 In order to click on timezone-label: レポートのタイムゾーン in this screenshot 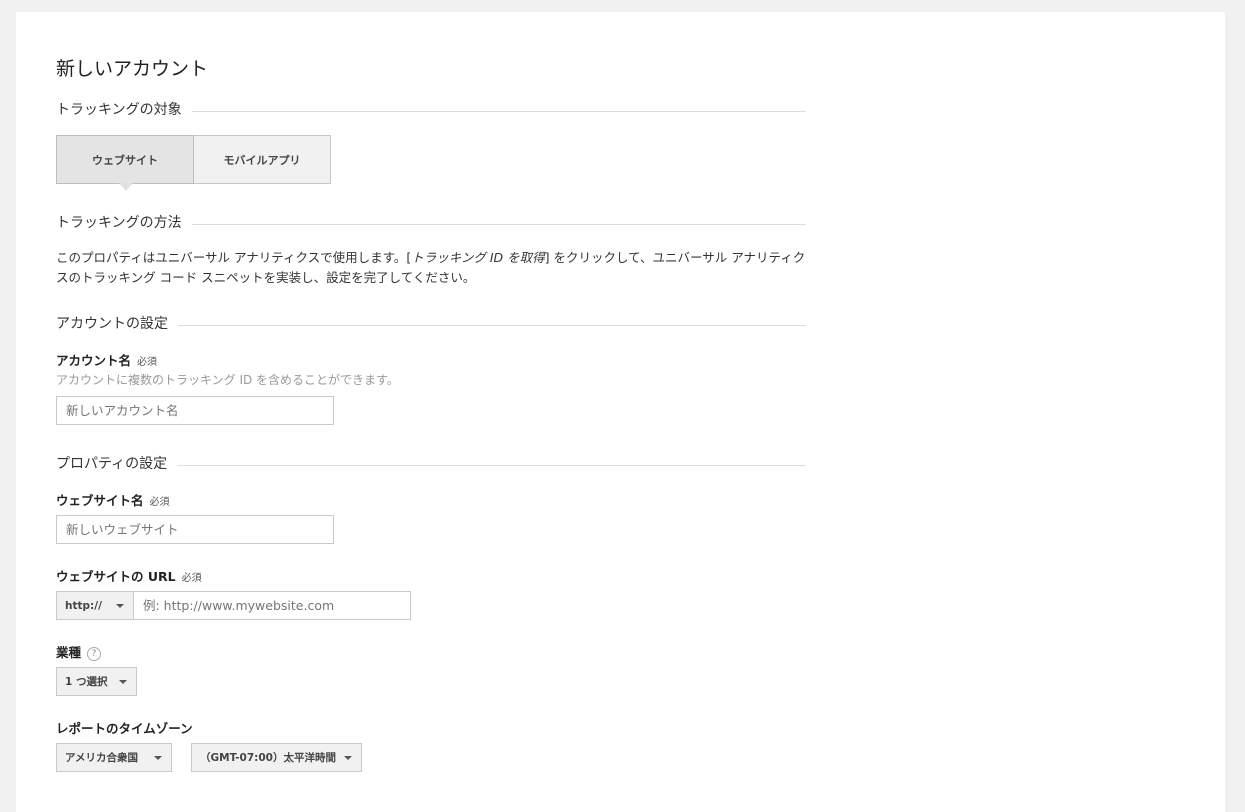, I will do `click(124, 727)`.